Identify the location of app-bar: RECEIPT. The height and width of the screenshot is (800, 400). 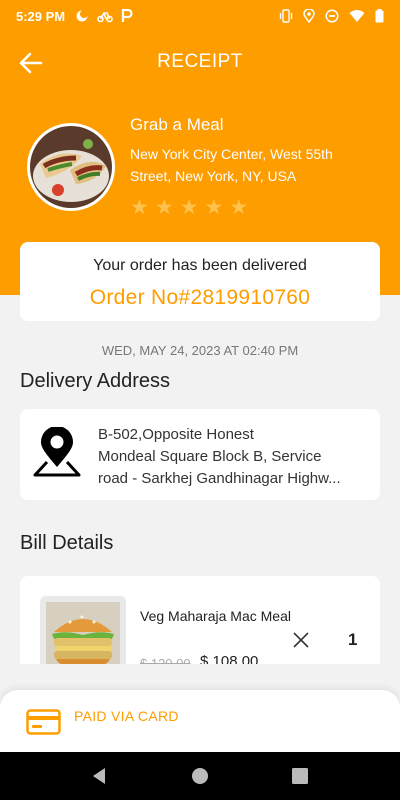
(200, 62).